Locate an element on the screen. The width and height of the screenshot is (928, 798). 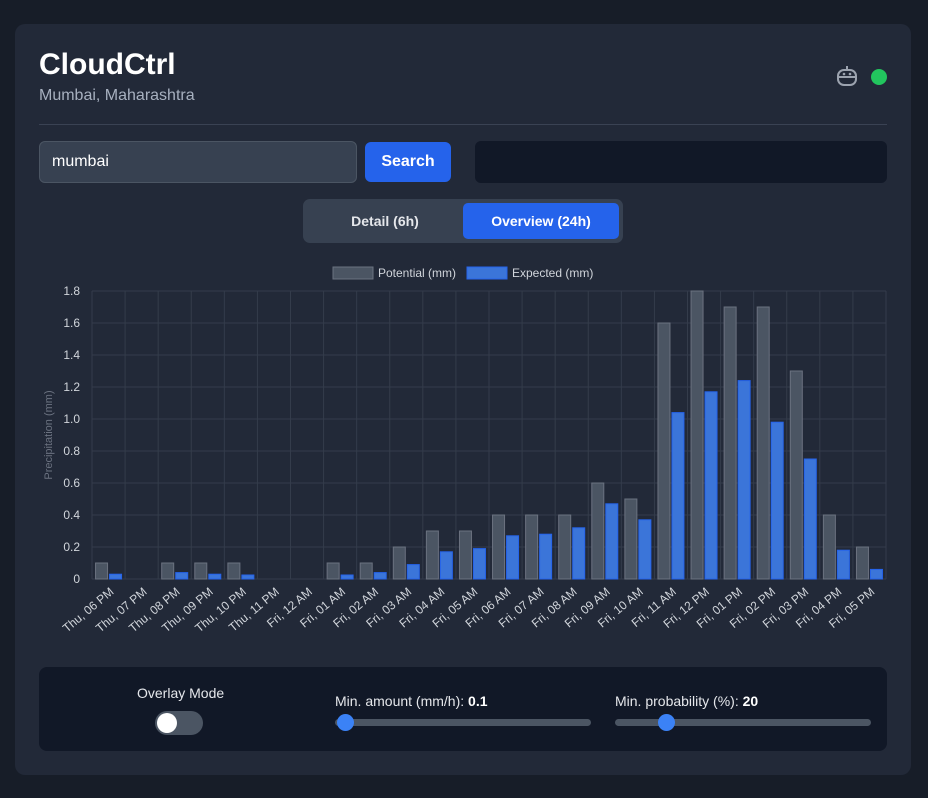
y-tick-label: 1.0 is located at coordinates (71, 419).